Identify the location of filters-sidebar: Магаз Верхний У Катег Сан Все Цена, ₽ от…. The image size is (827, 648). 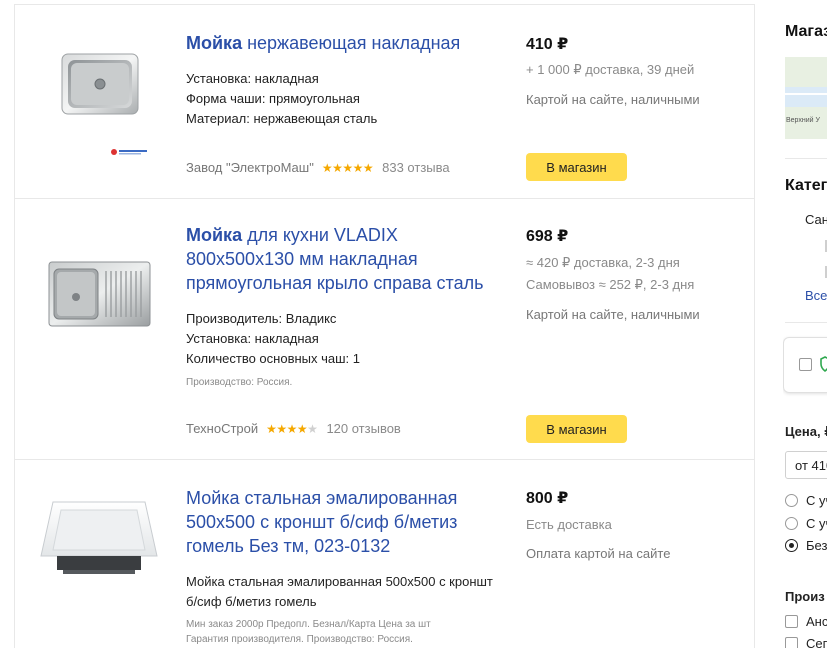
(805, 324).